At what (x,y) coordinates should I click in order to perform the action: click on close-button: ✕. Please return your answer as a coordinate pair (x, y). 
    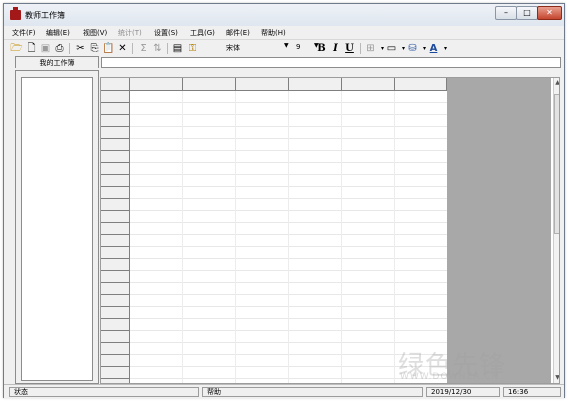
    Looking at the image, I should click on (549, 13).